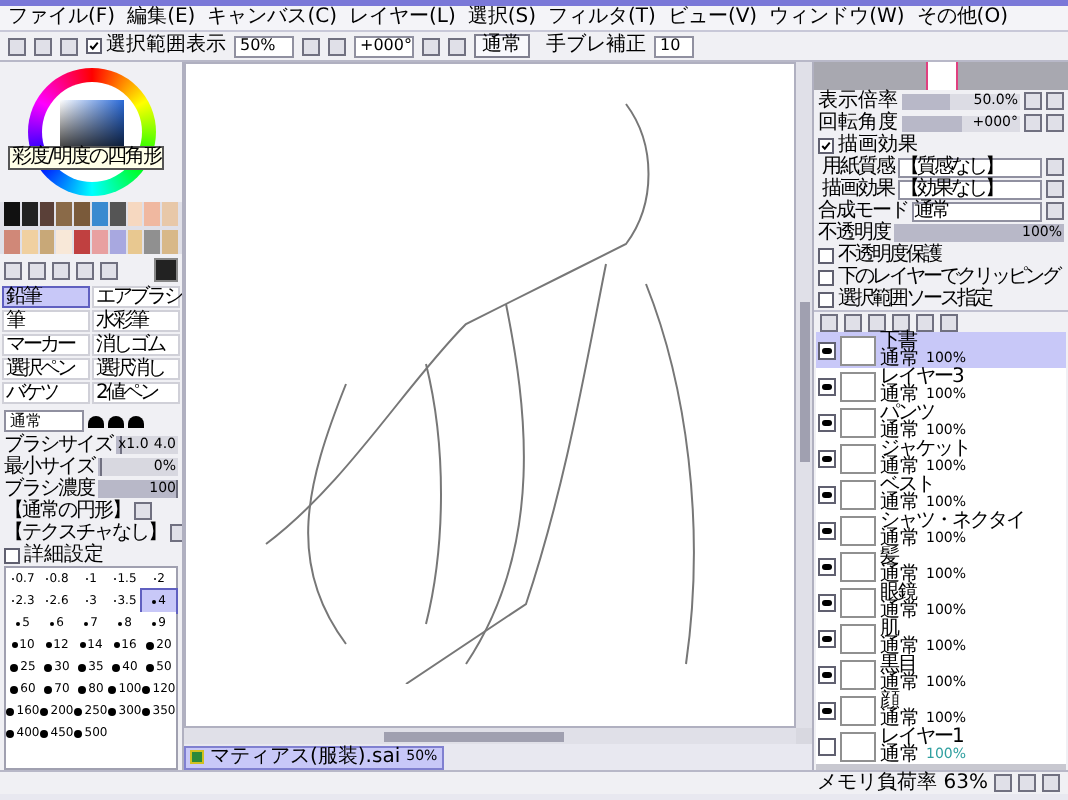 The height and width of the screenshot is (800, 1068). Describe the element at coordinates (46, 297) in the screenshot. I see `tool-button: 鉛筆` at that location.